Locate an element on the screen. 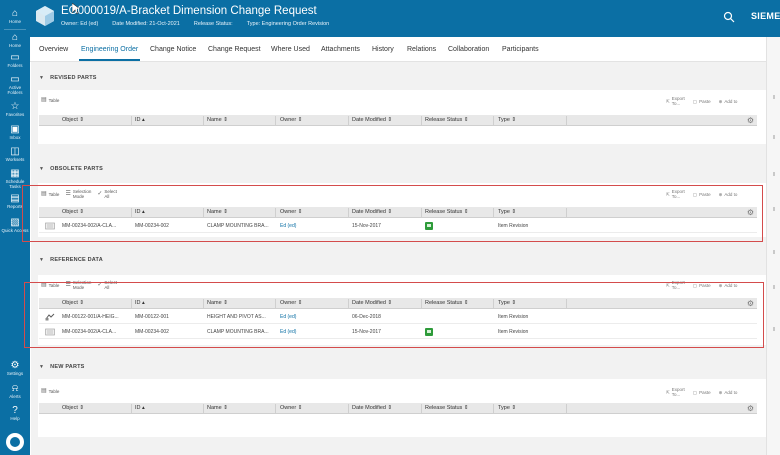  owner-meta: Owner: Ed (ed) is located at coordinates (80, 24).